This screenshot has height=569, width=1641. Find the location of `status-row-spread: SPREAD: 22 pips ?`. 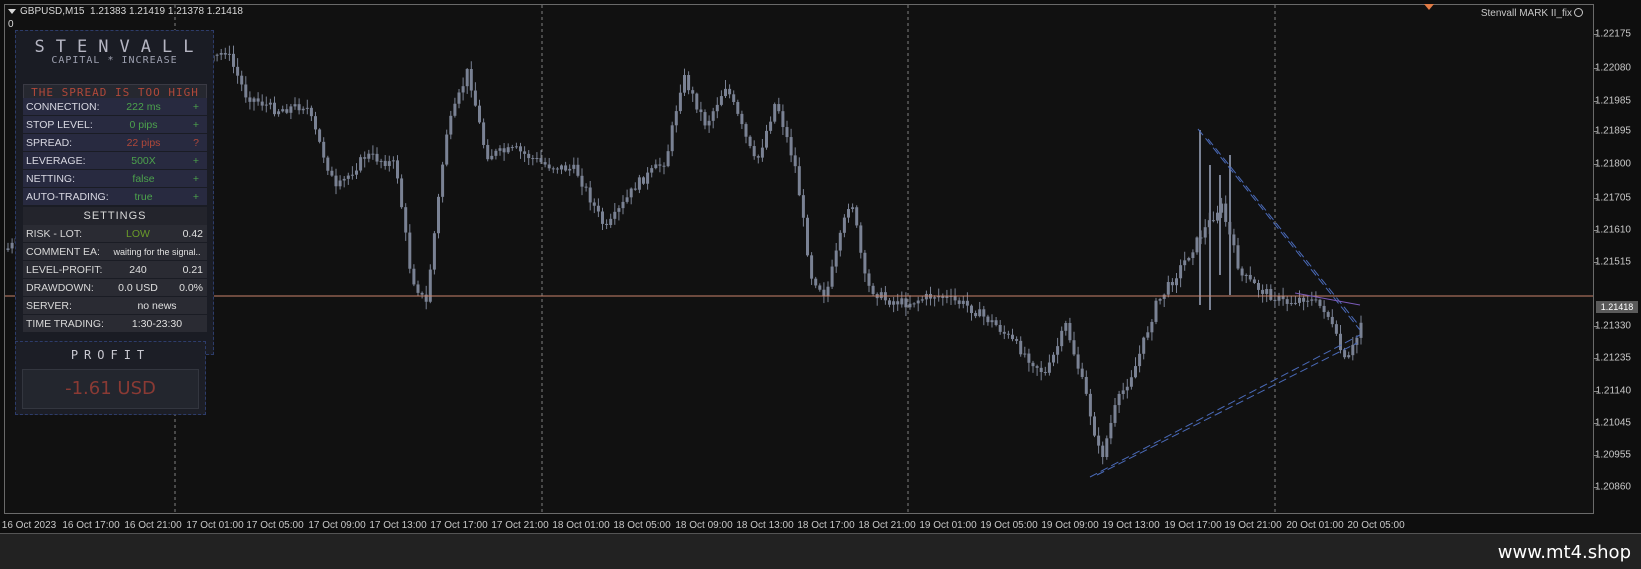

status-row-spread: SPREAD: 22 pips ? is located at coordinates (115, 143).